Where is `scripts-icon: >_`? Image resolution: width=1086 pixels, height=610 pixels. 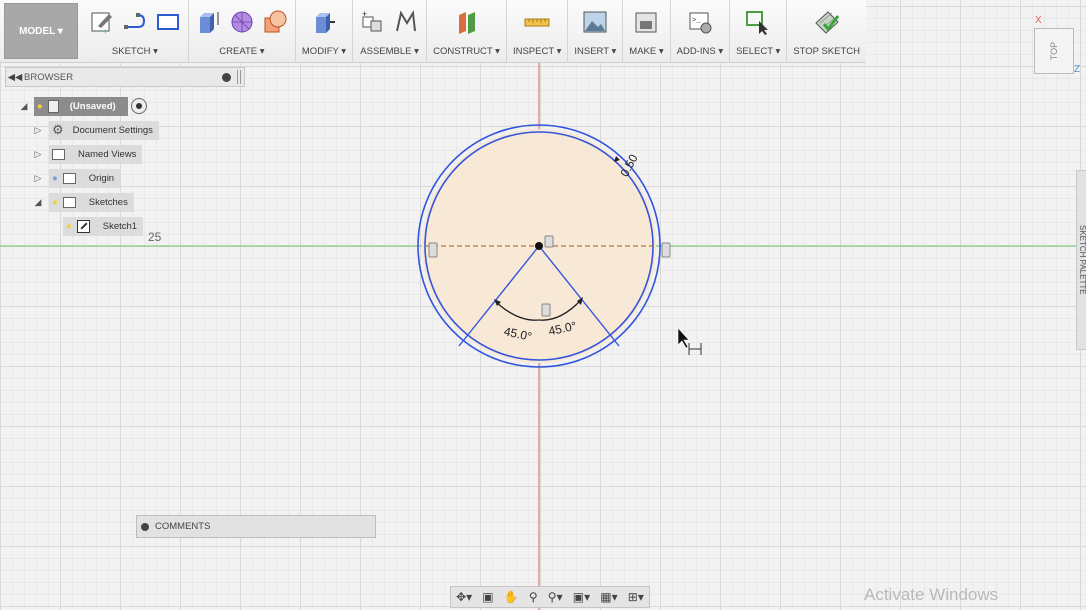 scripts-icon: >_ is located at coordinates (700, 22).